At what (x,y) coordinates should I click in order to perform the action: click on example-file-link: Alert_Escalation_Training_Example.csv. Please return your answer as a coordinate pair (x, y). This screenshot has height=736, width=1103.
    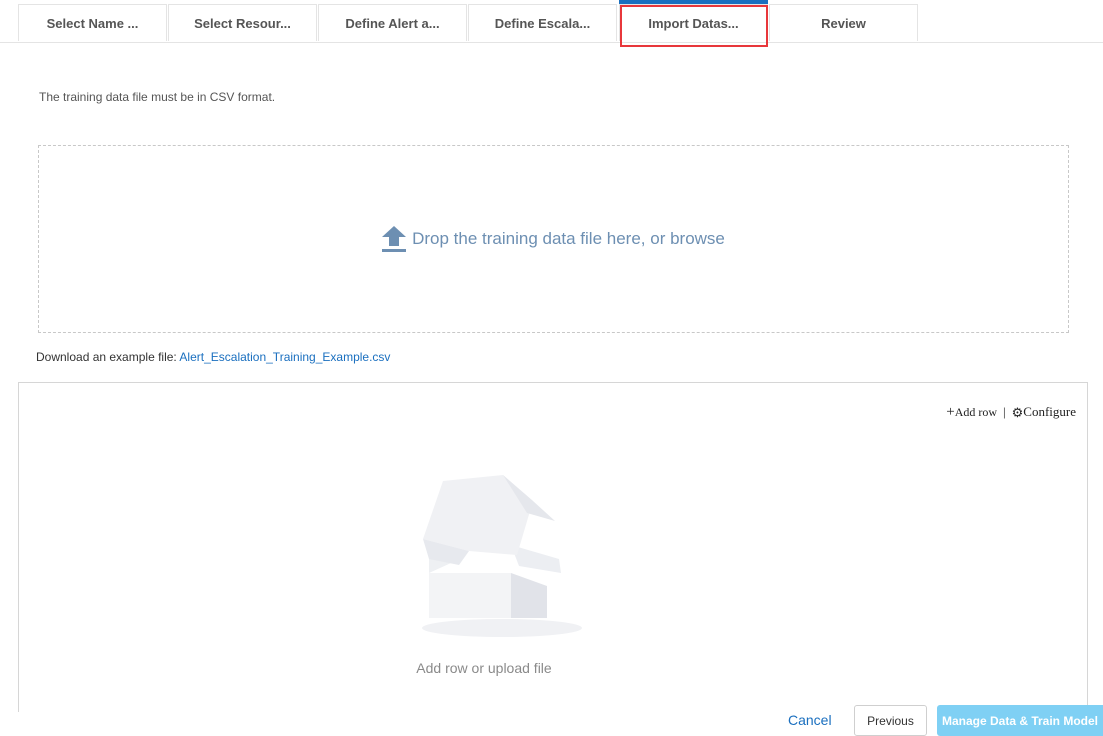
    Looking at the image, I should click on (284, 357).